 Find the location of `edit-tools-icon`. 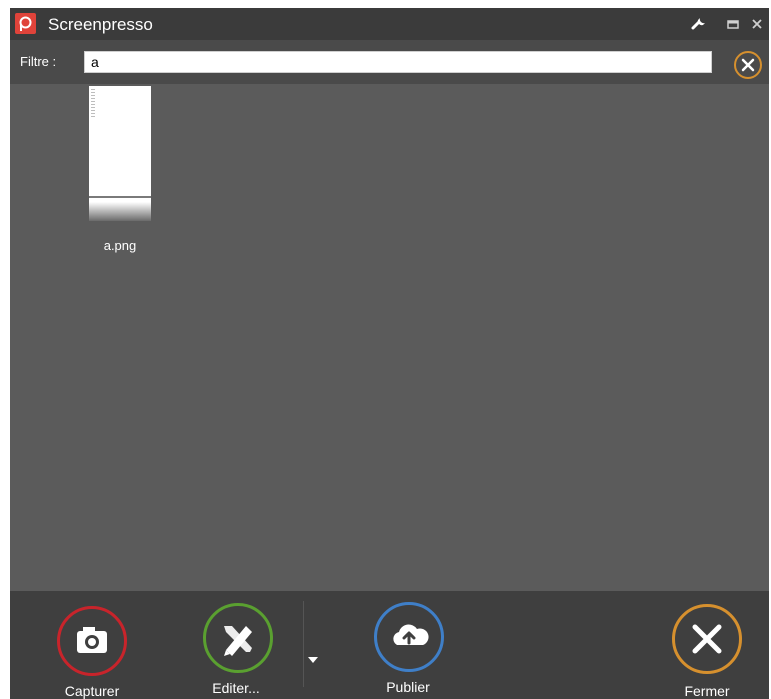

edit-tools-icon is located at coordinates (238, 641).